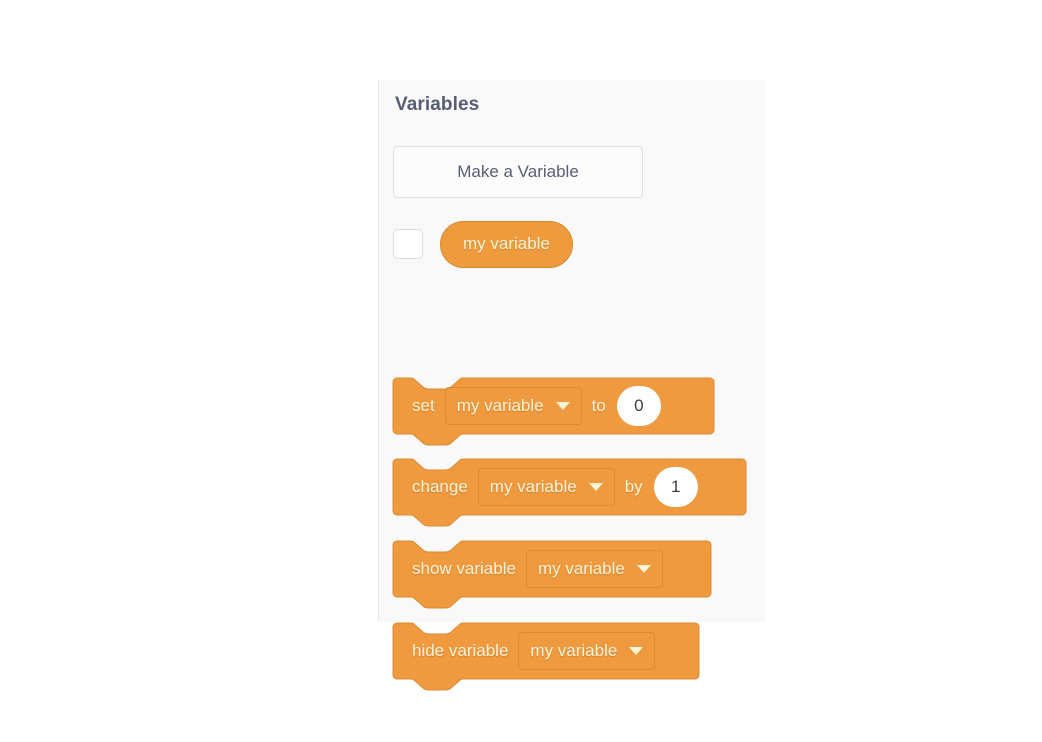 The width and height of the screenshot is (1042, 742). I want to click on block-set-content: set my variable to 0, so click(529, 406).